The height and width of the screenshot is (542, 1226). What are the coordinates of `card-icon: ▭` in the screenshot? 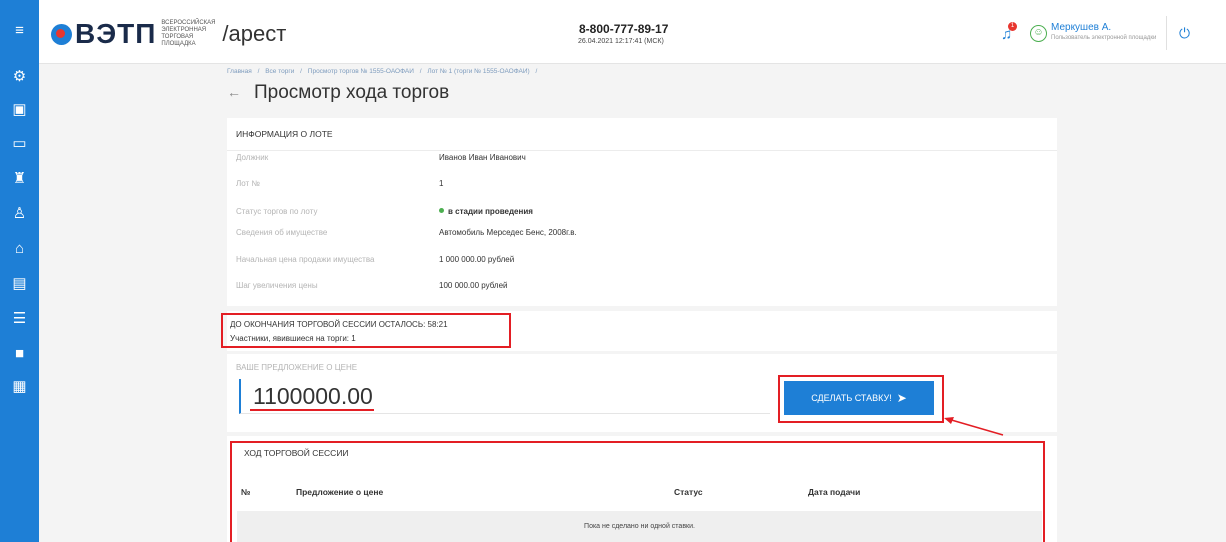 It's located at (19, 143).